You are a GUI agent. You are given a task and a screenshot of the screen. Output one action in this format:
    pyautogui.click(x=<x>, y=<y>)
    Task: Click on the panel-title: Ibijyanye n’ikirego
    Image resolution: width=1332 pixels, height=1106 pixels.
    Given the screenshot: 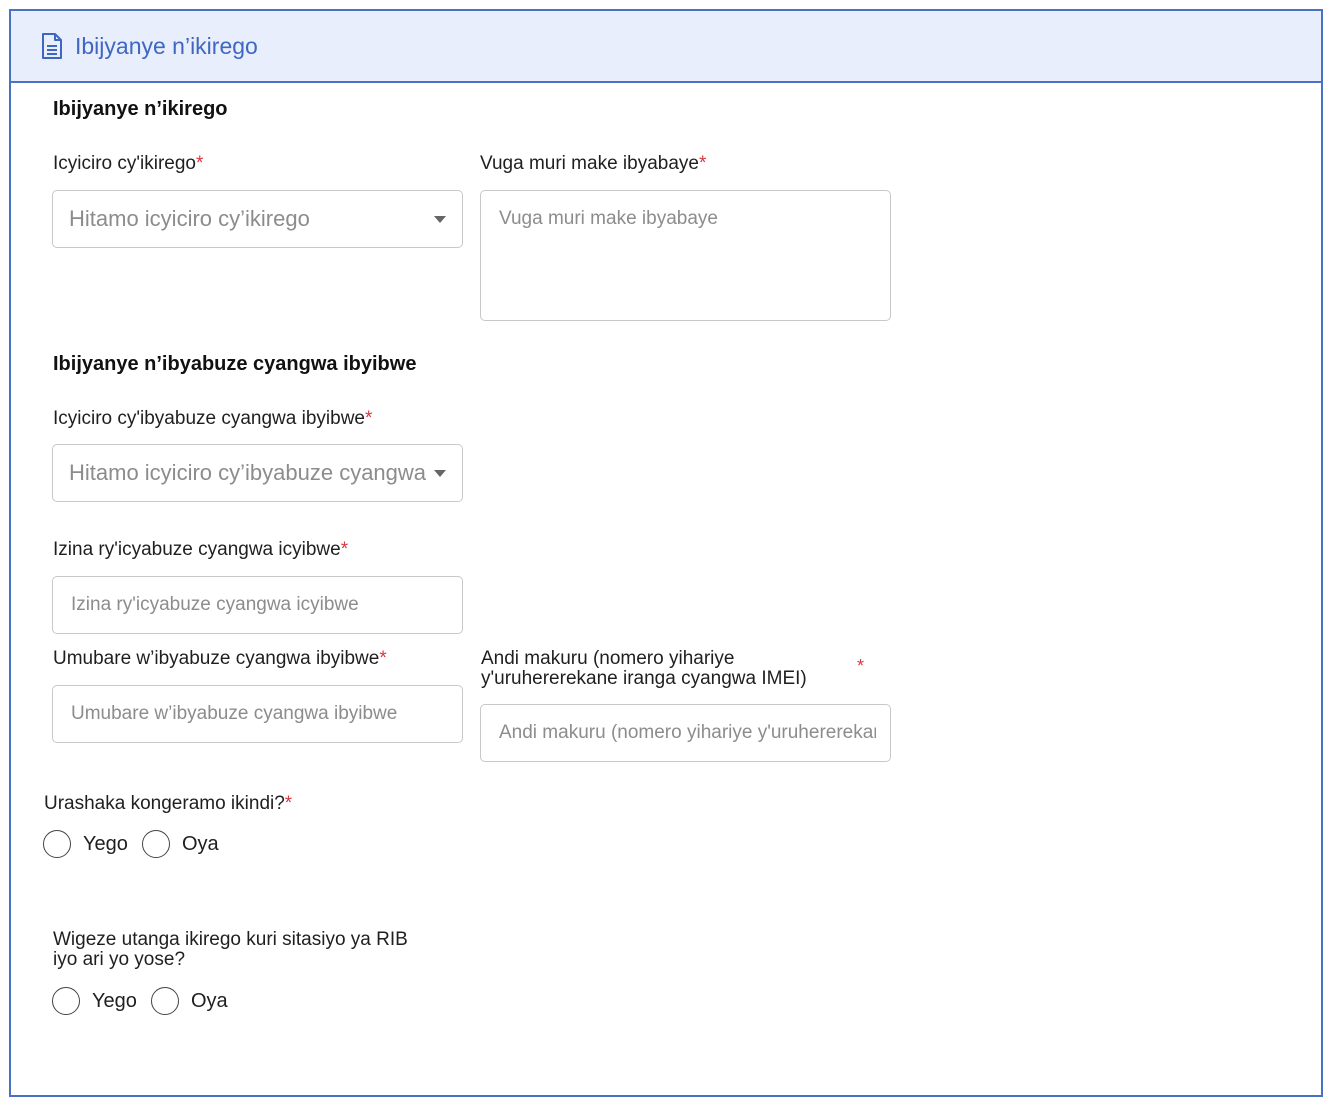 What is the action you would take?
    pyautogui.click(x=166, y=46)
    